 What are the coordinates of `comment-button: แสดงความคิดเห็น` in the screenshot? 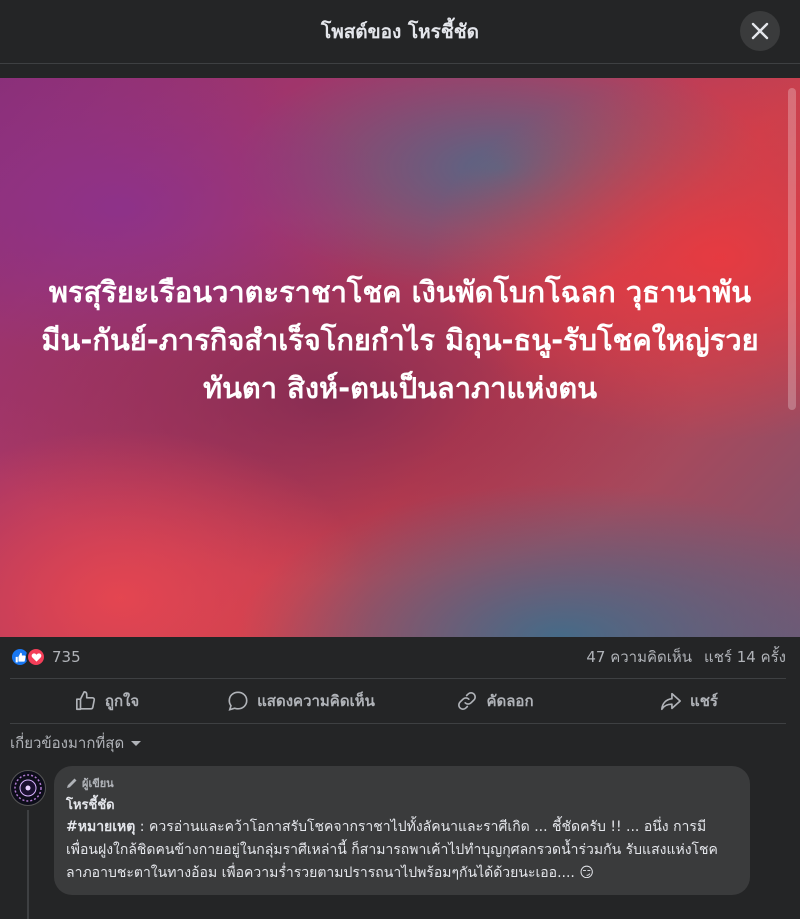 It's located at (301, 701).